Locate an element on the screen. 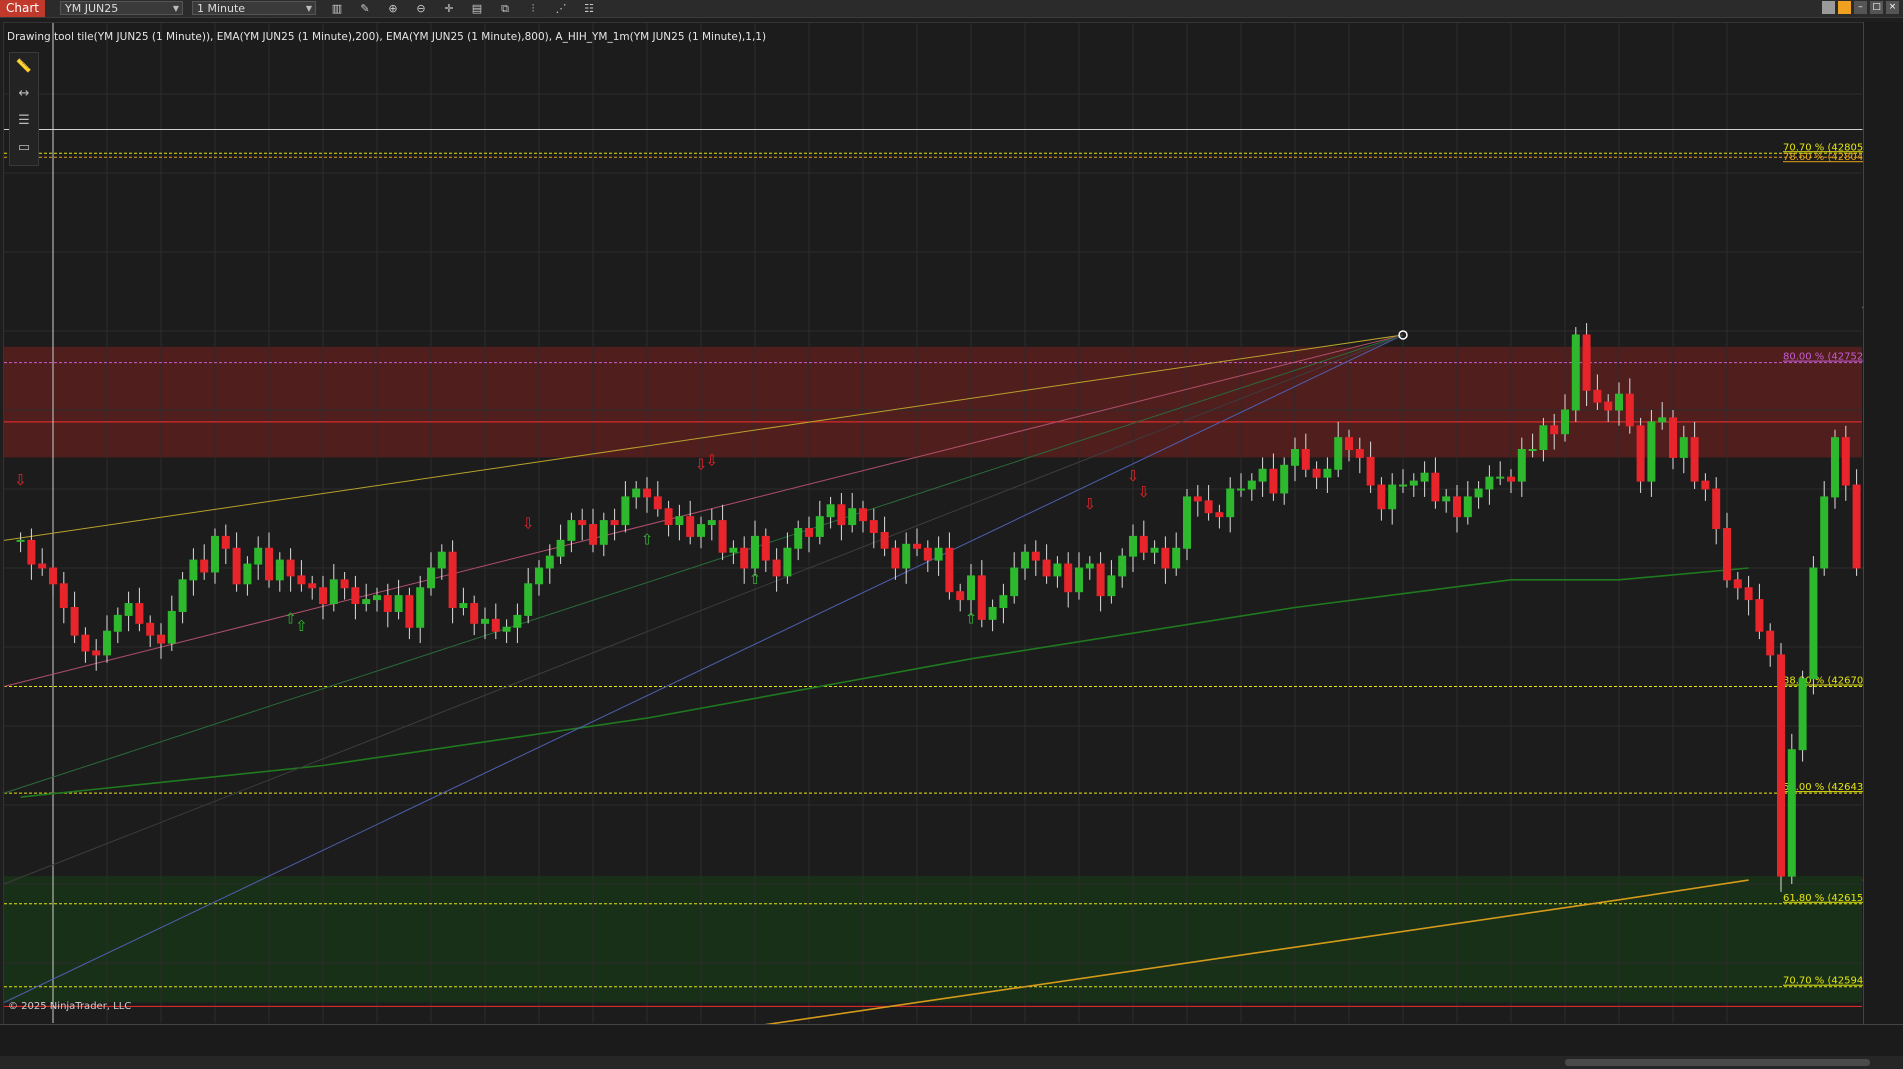 The height and width of the screenshot is (1069, 1903). horizontal-scrollbar is located at coordinates (951, 1062).